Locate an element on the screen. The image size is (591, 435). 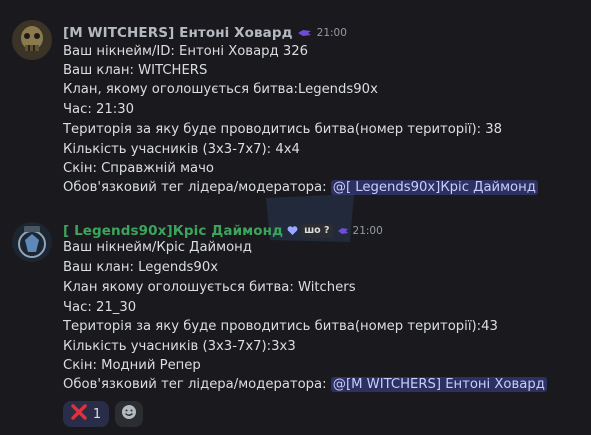
avatar-emblem-icon is located at coordinates (32, 242).